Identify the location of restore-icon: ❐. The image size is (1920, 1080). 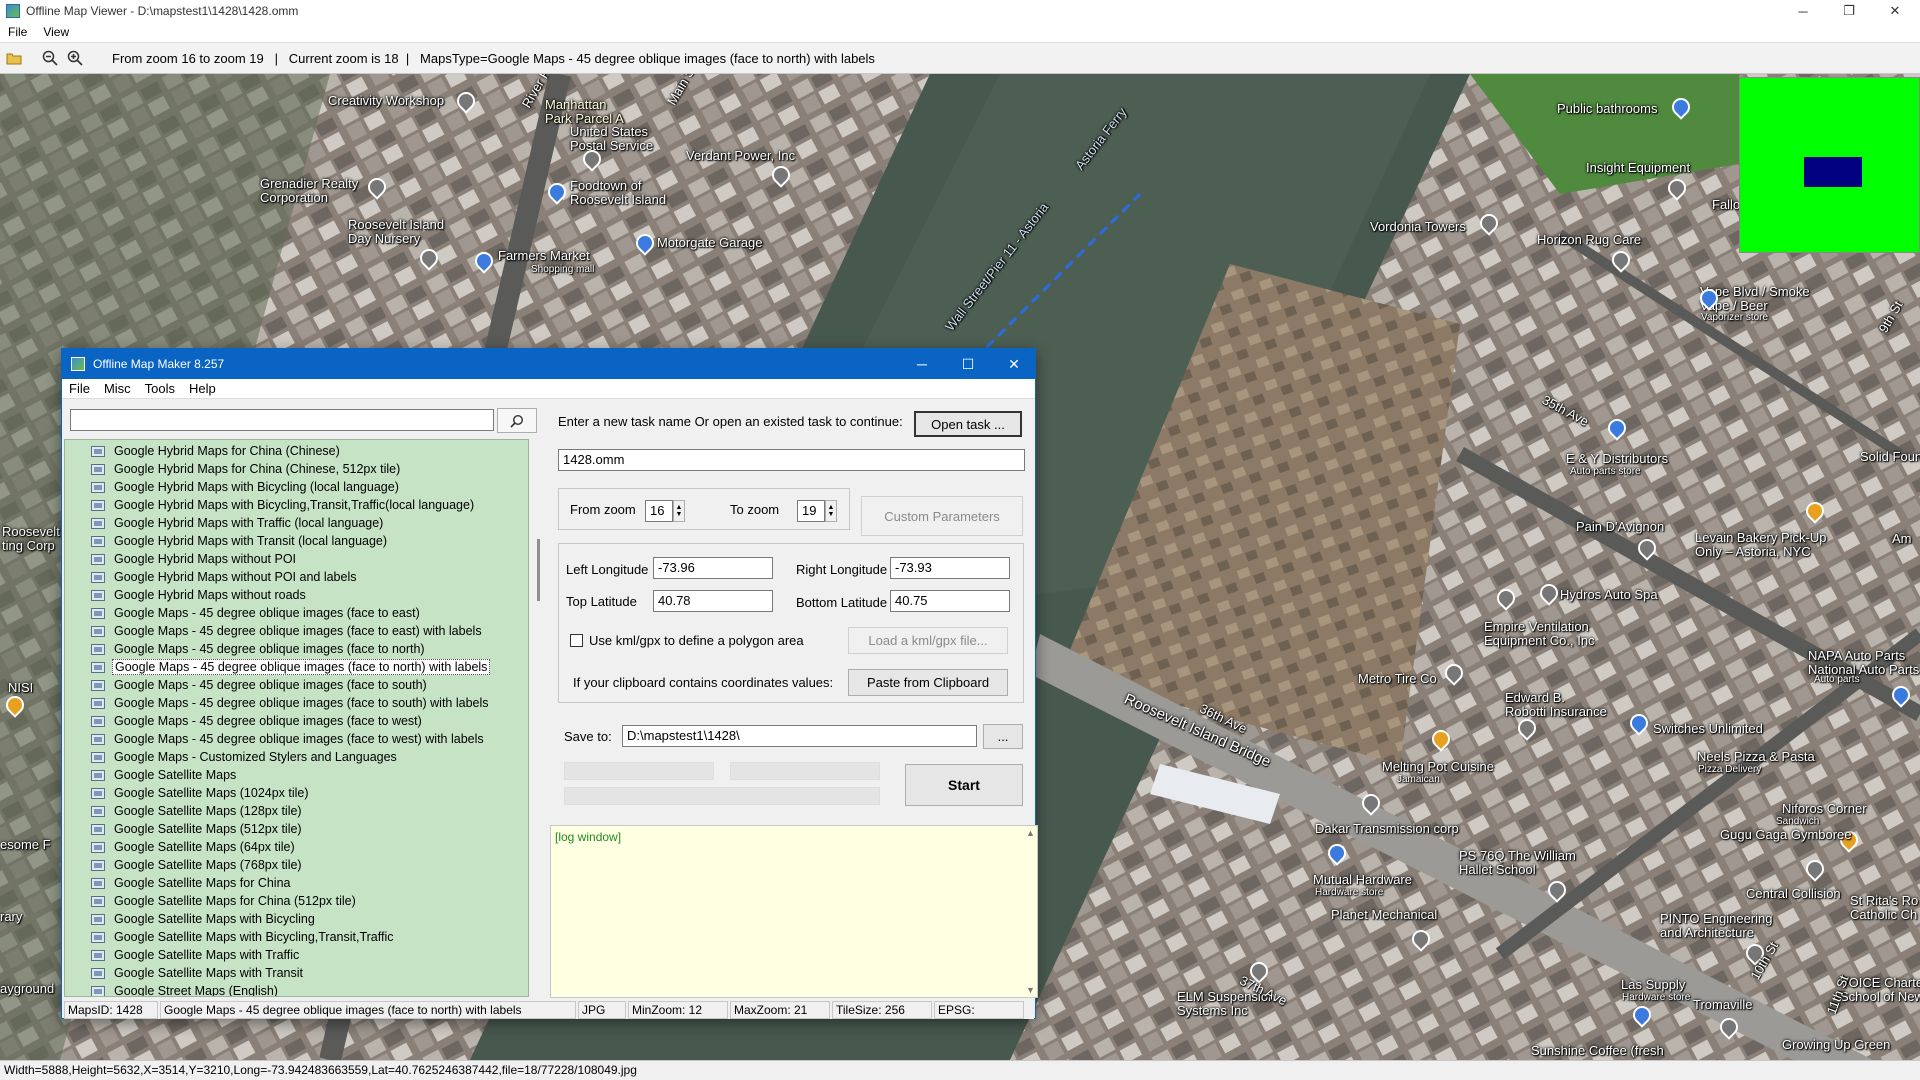
(1849, 11).